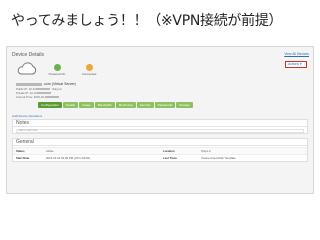 The height and width of the screenshot is (240, 320). I want to click on cloud-icon, so click(27, 68).